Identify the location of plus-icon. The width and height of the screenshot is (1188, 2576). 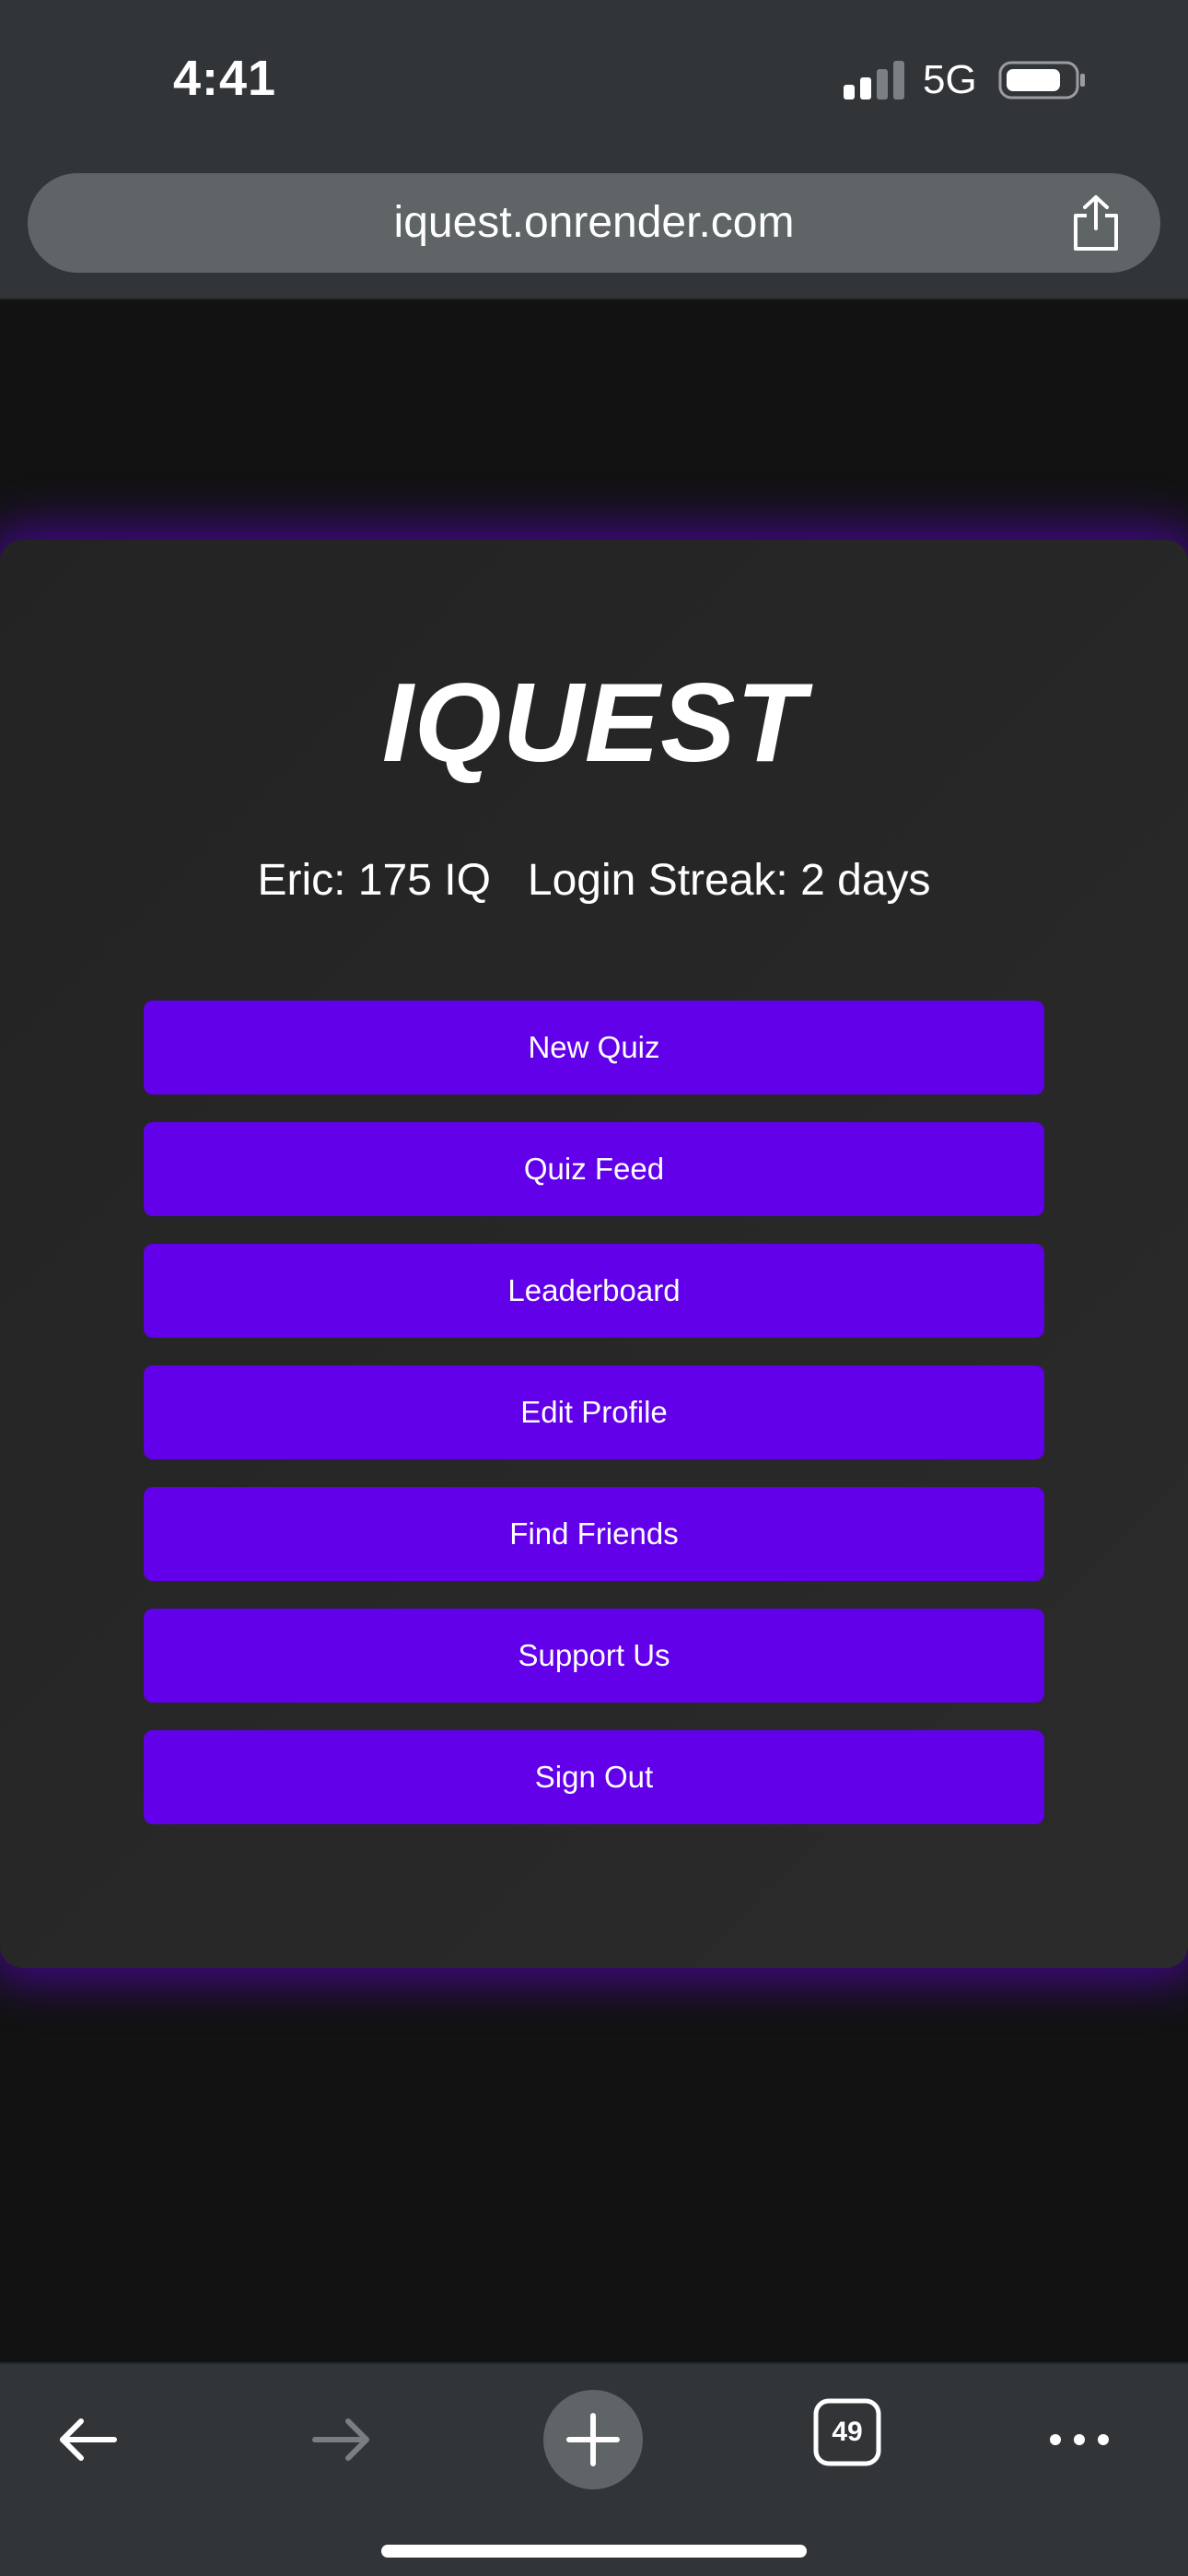
(593, 2439).